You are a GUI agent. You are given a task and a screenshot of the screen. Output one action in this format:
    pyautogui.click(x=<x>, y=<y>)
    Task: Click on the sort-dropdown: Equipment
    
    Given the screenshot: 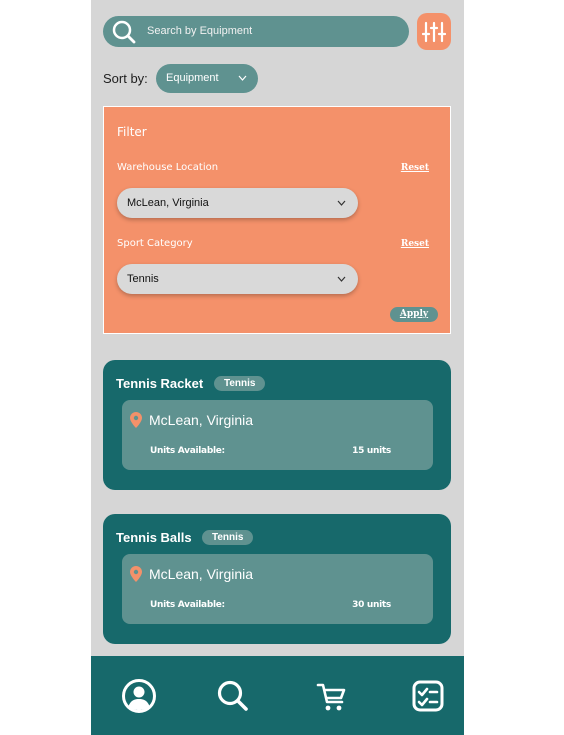 What is the action you would take?
    pyautogui.click(x=207, y=78)
    